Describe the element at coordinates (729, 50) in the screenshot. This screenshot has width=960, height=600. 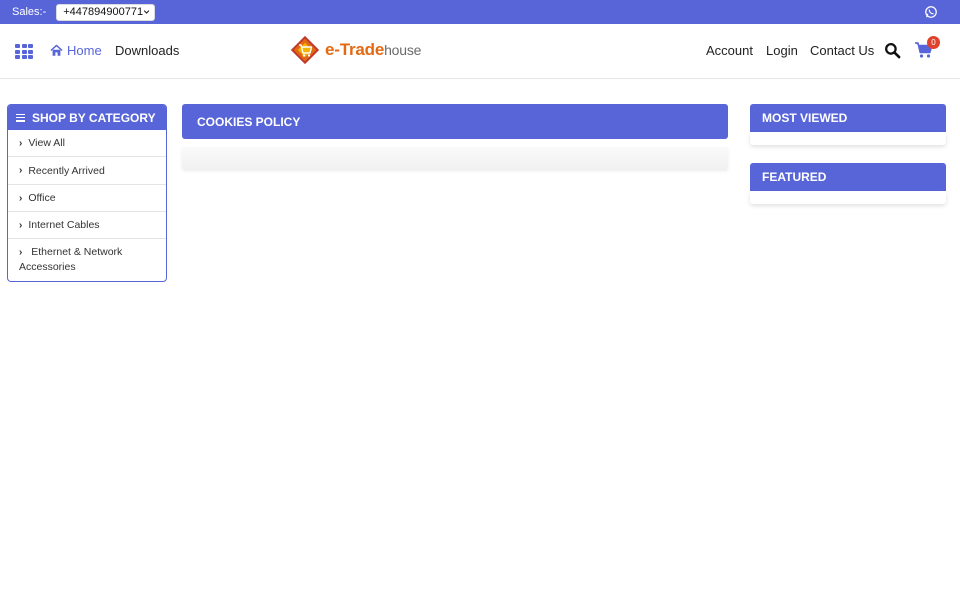
I see `nav-account-link: Account` at that location.